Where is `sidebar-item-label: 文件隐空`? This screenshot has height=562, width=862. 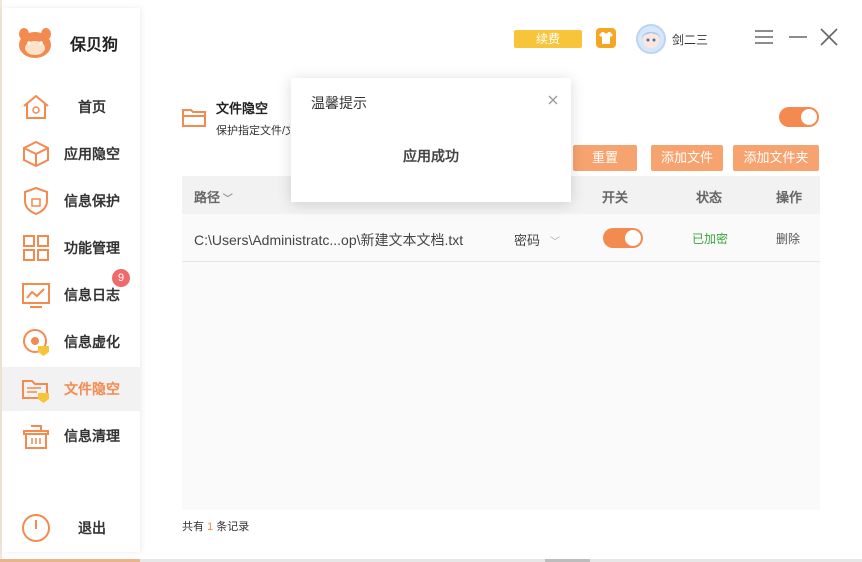
sidebar-item-label: 文件隐空 is located at coordinates (92, 389).